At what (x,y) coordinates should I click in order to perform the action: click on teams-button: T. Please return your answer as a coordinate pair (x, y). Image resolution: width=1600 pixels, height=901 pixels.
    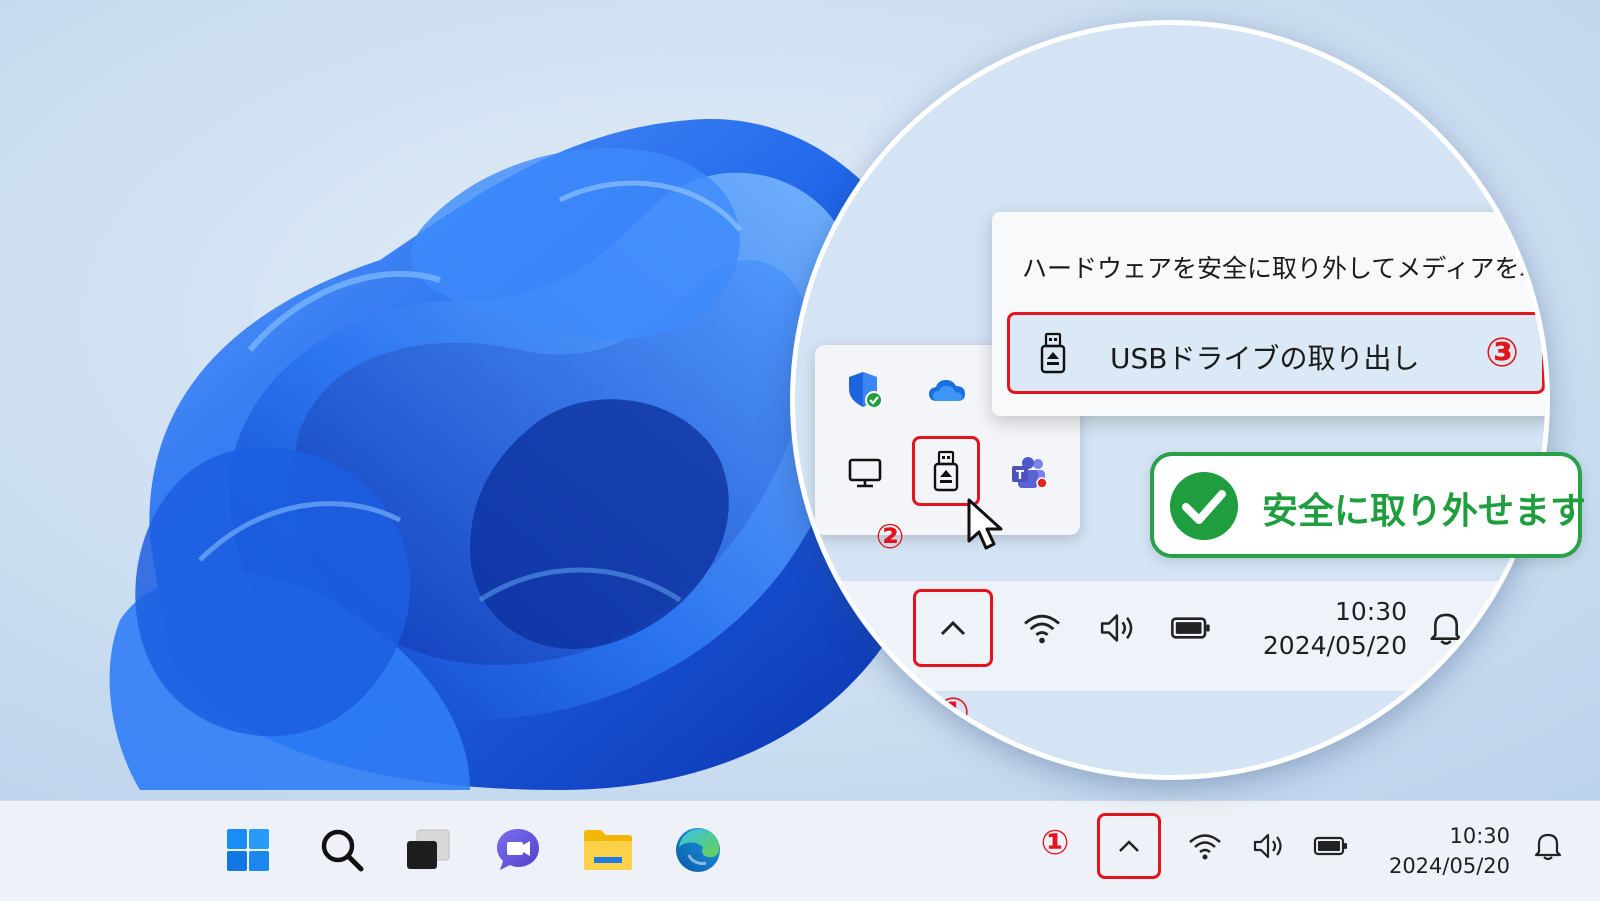
    Looking at the image, I should click on (1029, 473).